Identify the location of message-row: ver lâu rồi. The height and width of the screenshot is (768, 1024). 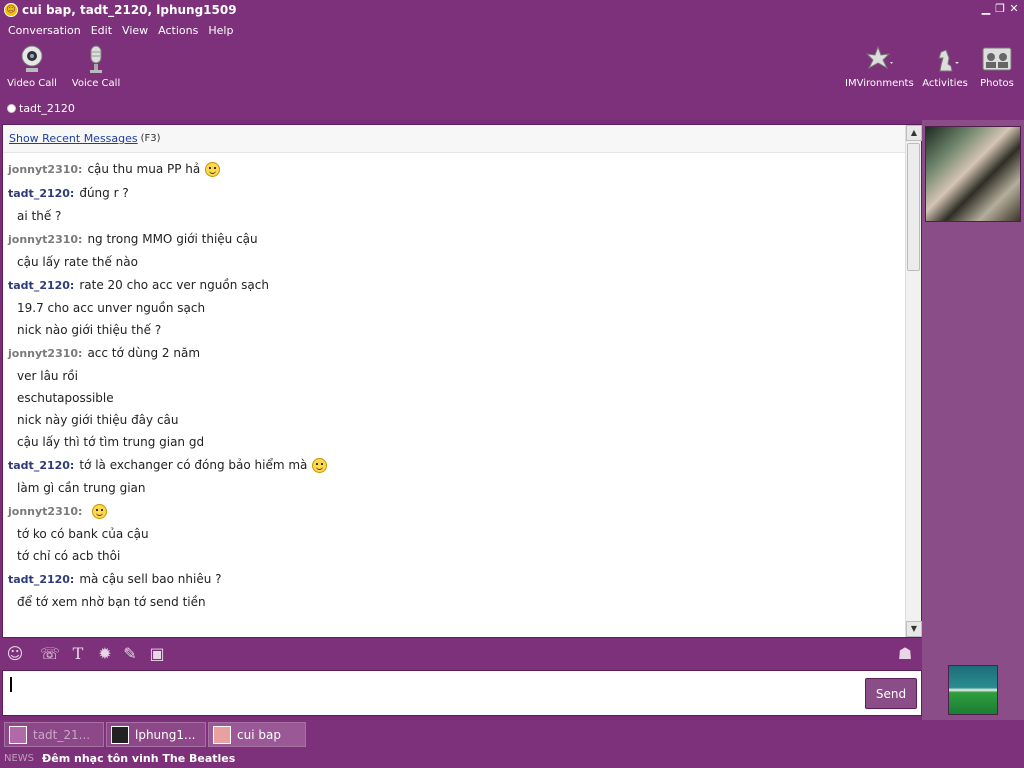
(456, 376).